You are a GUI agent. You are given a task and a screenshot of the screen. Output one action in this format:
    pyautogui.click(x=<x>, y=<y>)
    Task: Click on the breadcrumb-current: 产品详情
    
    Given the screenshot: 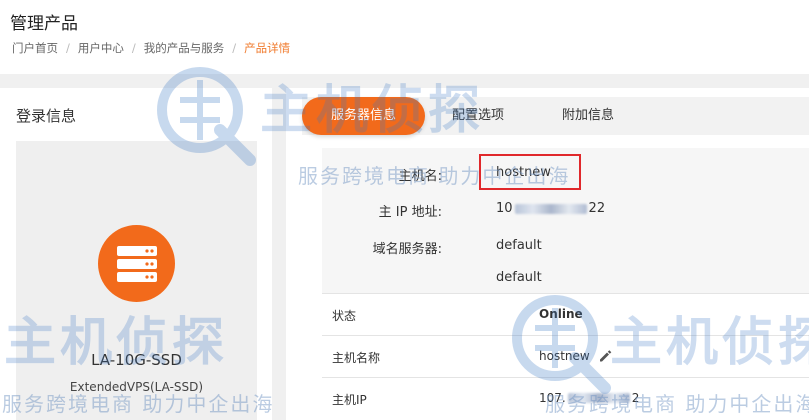 What is the action you would take?
    pyautogui.click(x=267, y=48)
    